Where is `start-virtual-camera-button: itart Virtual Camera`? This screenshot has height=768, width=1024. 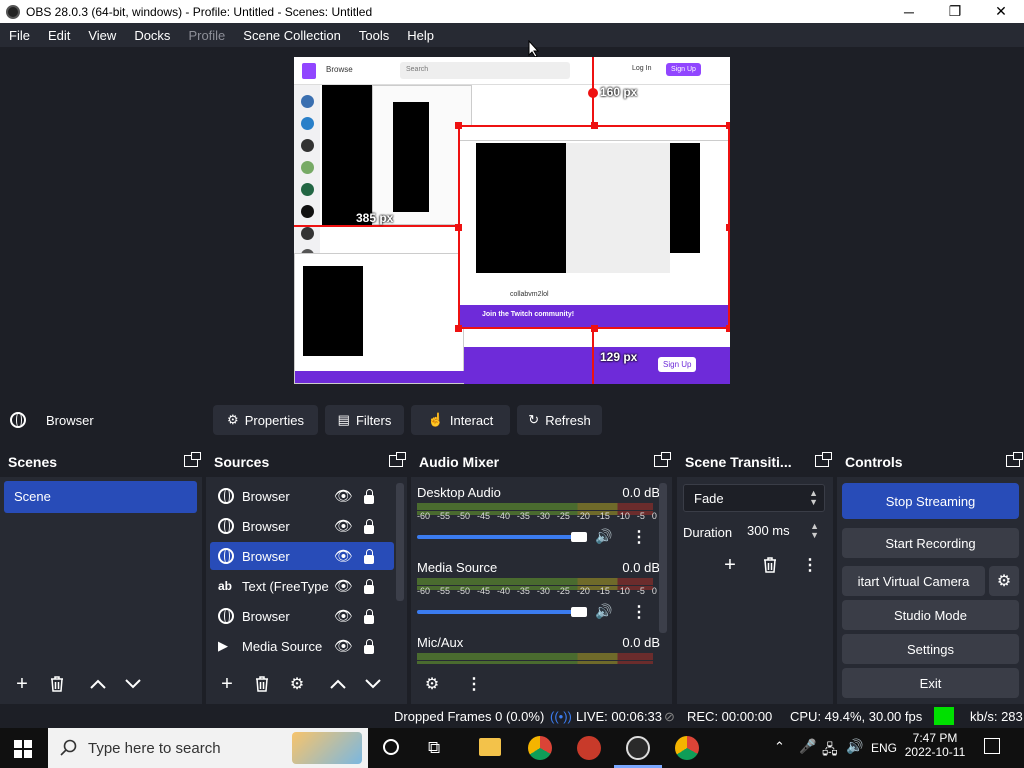 start-virtual-camera-button: itart Virtual Camera is located at coordinates (913, 581).